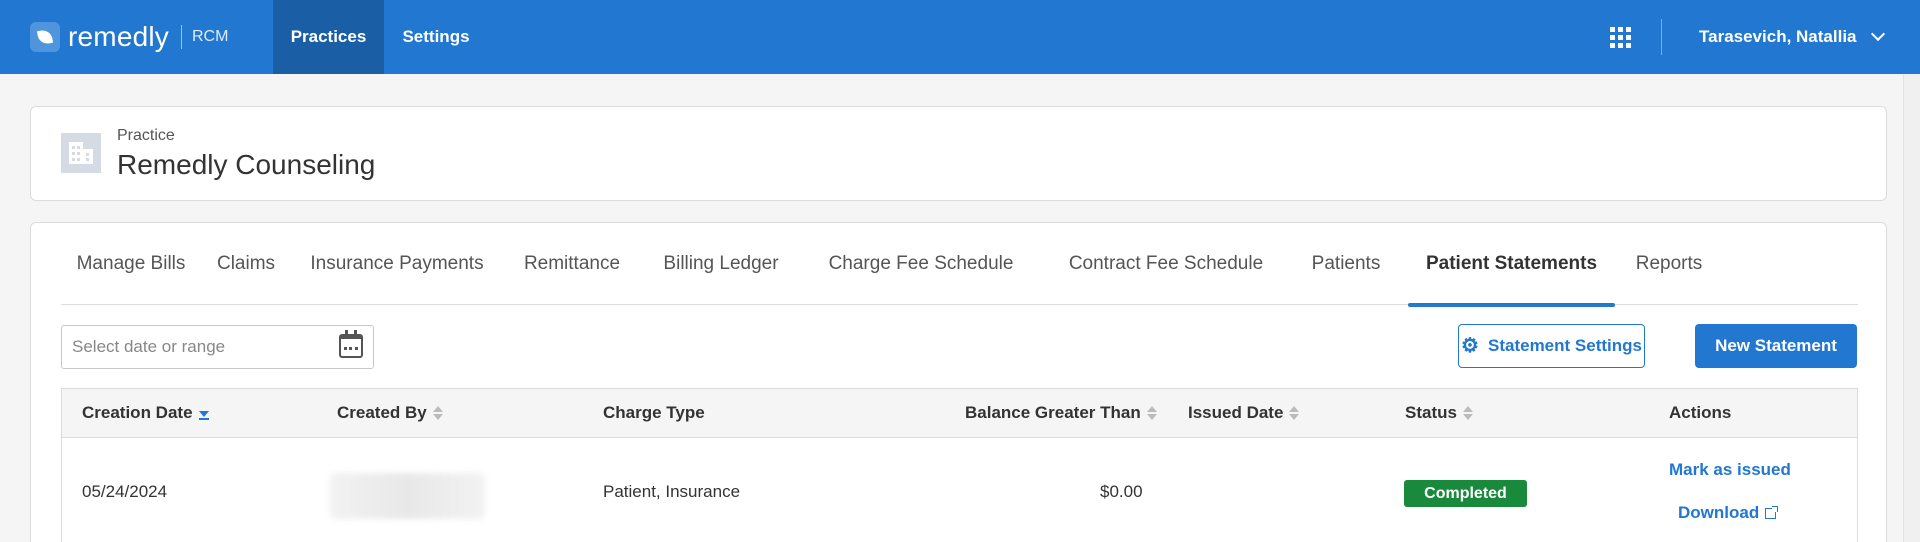 This screenshot has width=1920, height=542. I want to click on user-menu: Tarasevich, Natallia, so click(1792, 37).